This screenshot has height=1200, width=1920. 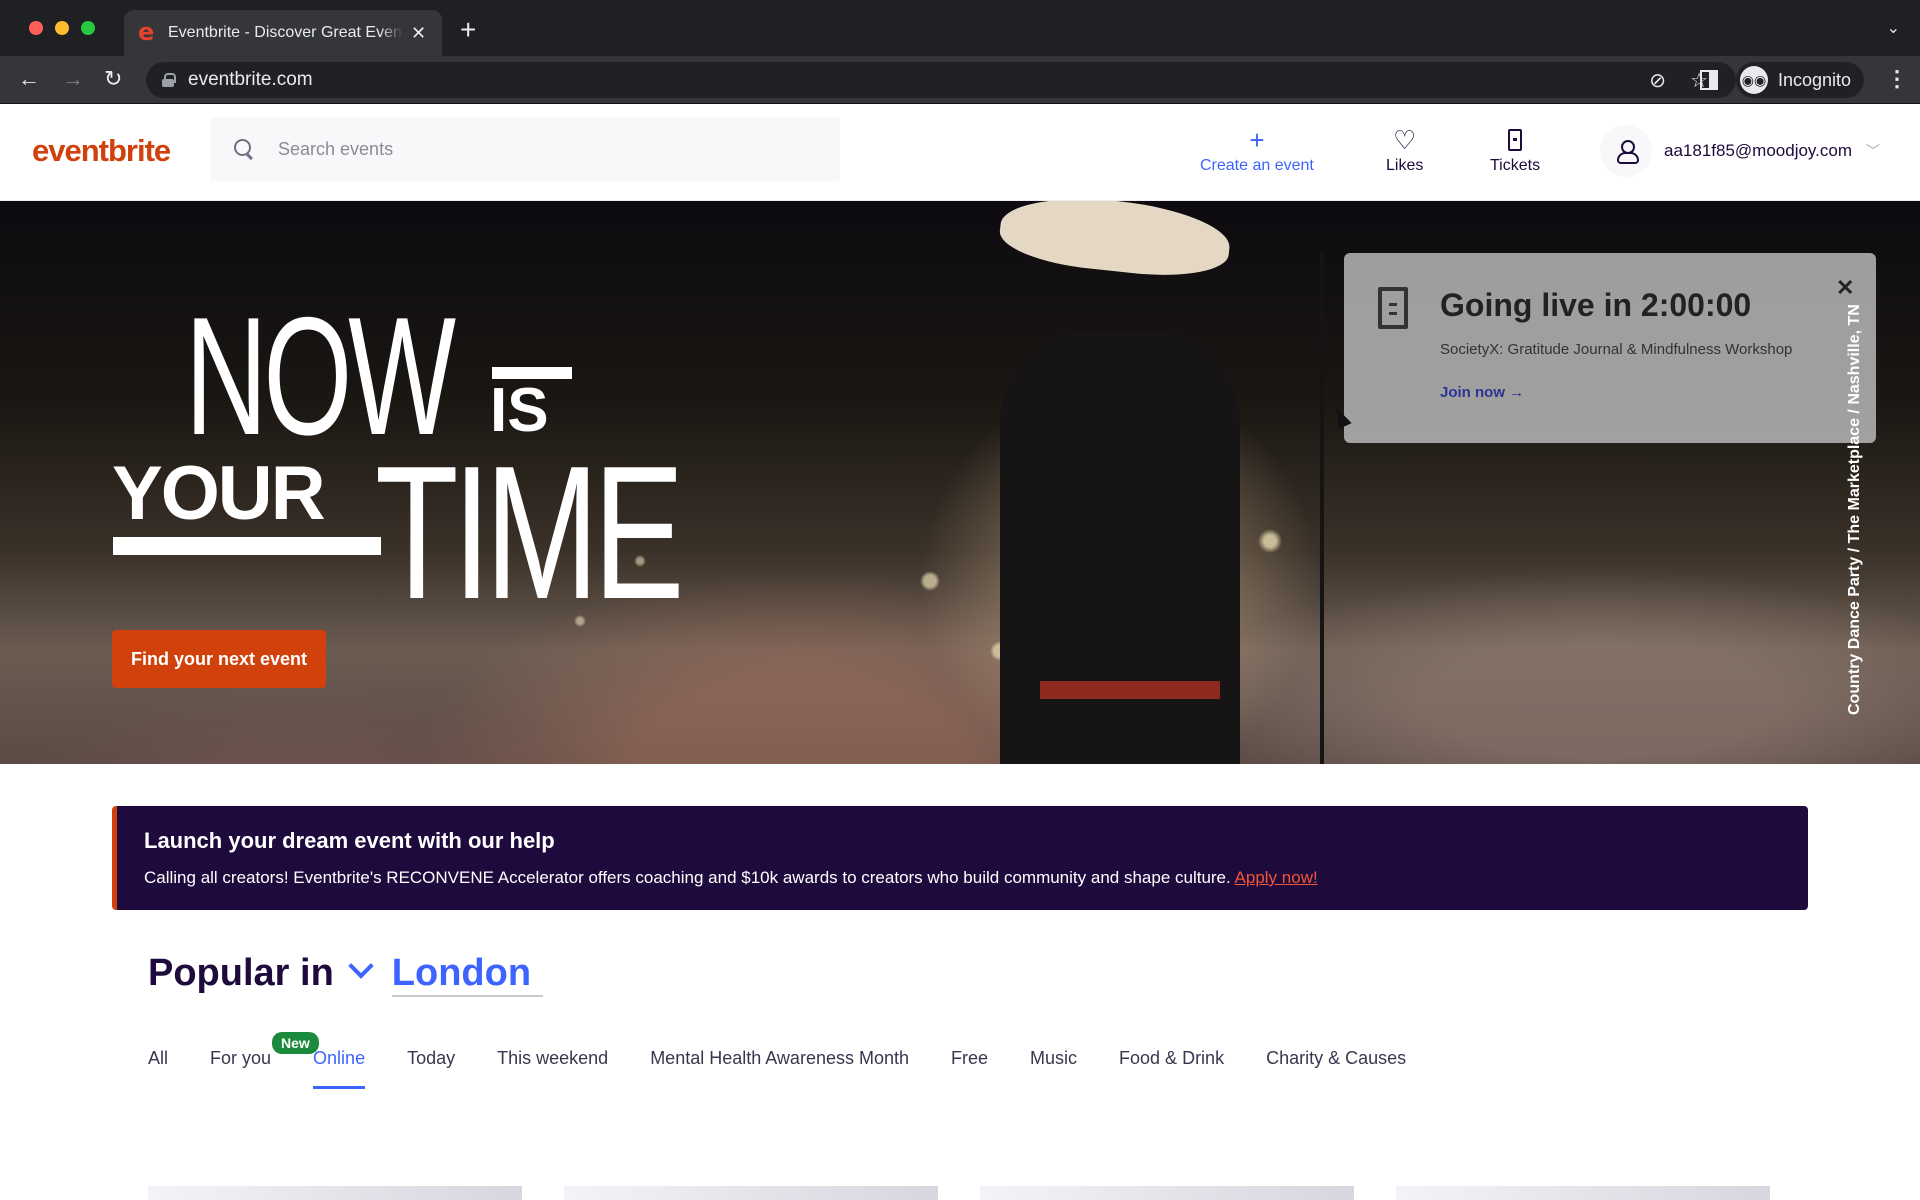 I want to click on minimize-window-button, so click(x=62, y=28).